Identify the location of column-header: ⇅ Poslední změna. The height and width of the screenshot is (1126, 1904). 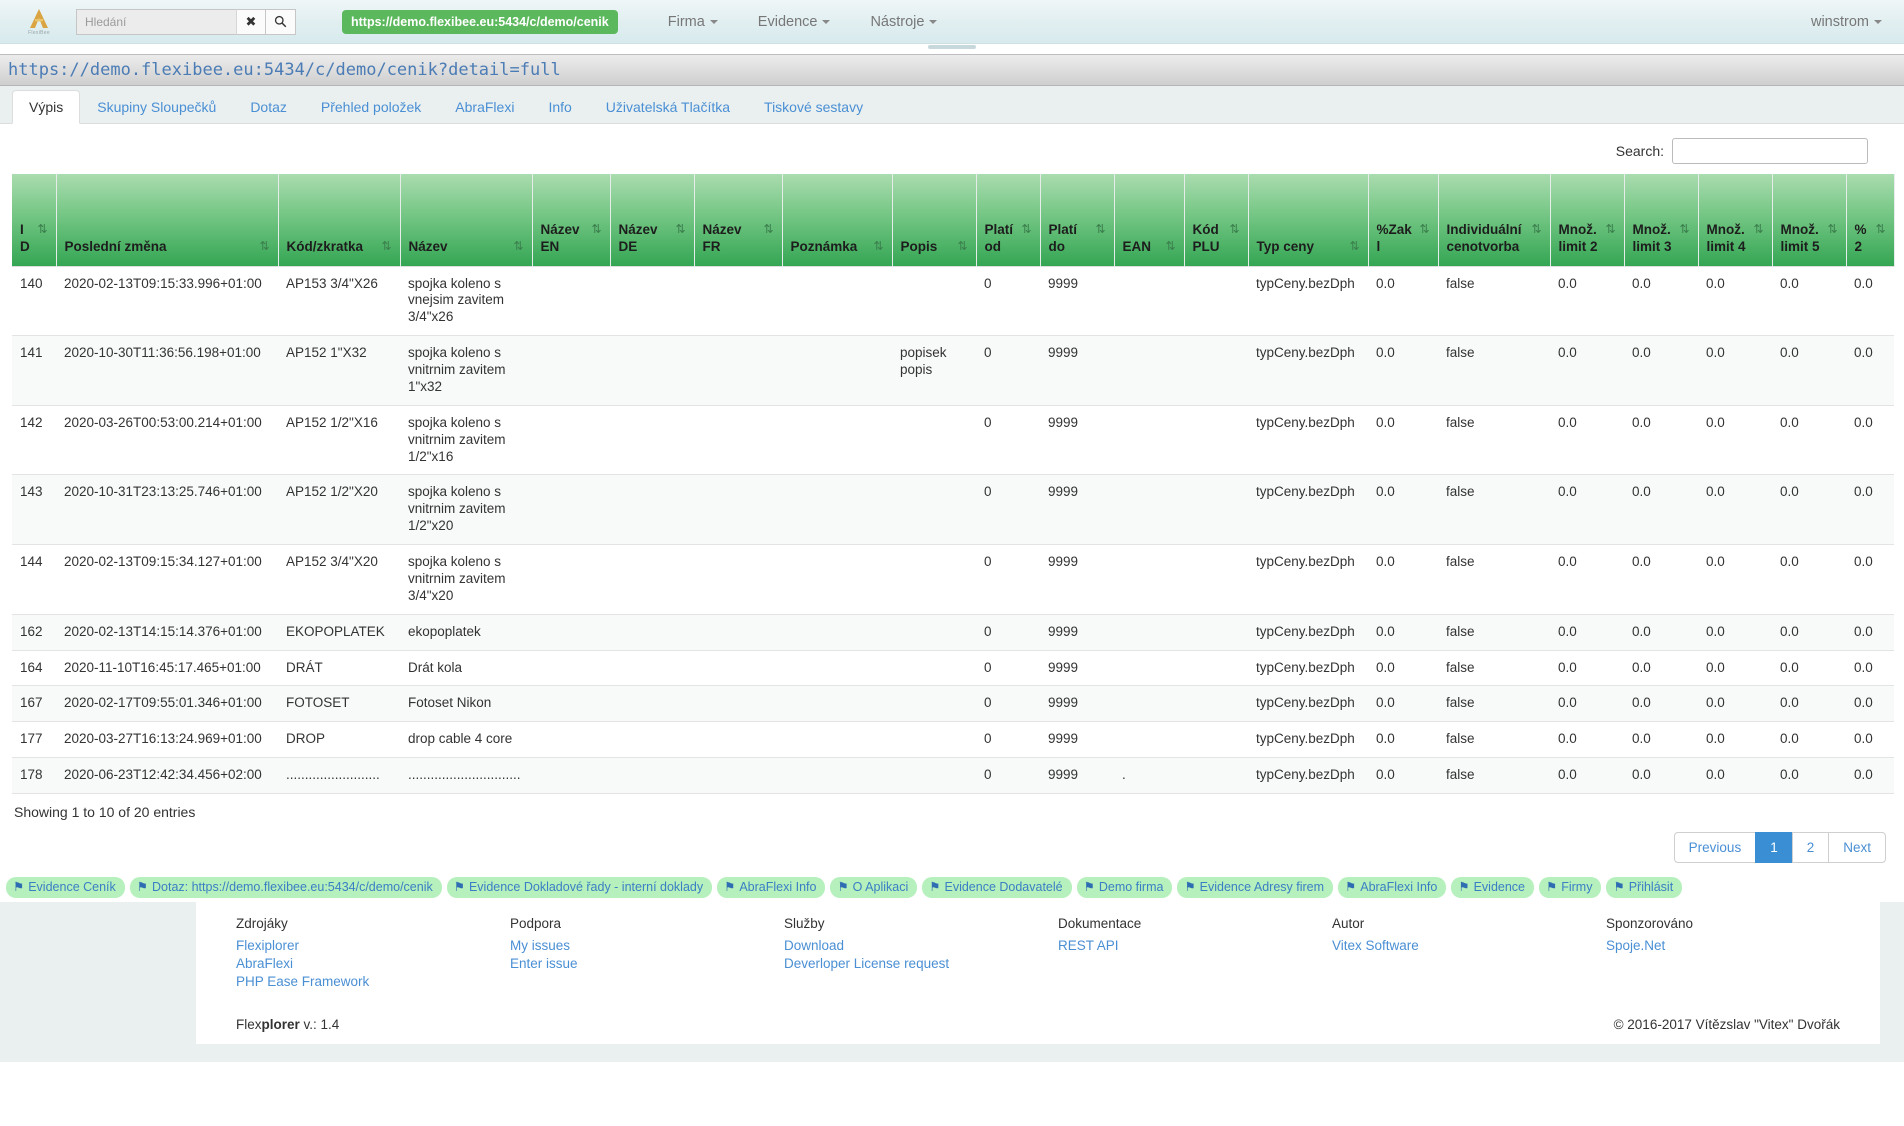
(167, 220).